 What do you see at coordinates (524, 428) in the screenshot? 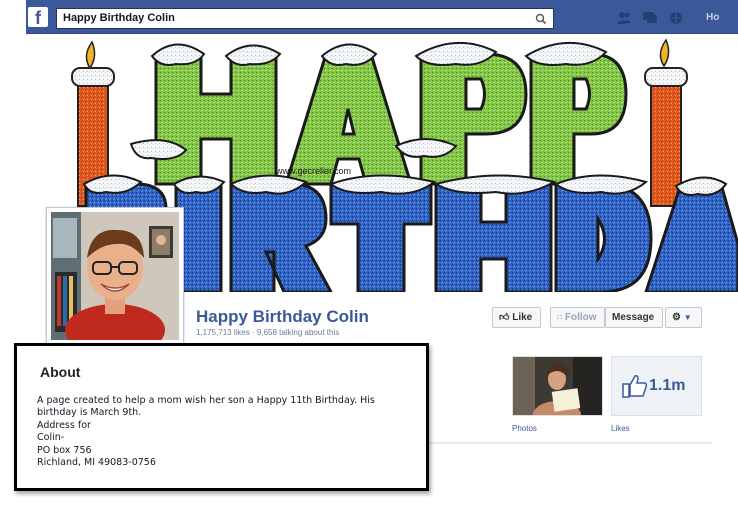
I see `tab-photos: Photos` at bounding box center [524, 428].